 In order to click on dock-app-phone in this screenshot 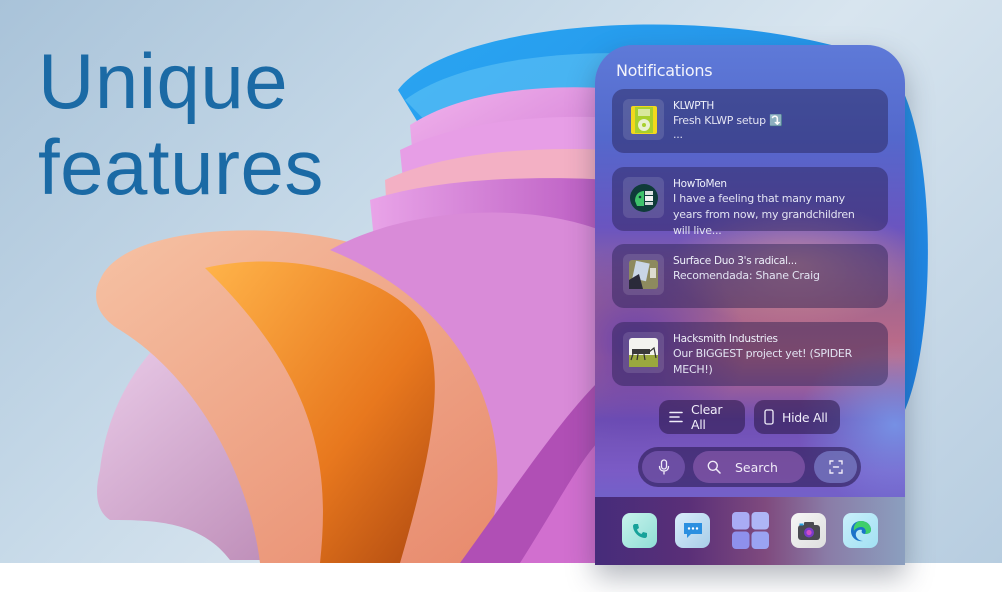, I will do `click(639, 530)`.